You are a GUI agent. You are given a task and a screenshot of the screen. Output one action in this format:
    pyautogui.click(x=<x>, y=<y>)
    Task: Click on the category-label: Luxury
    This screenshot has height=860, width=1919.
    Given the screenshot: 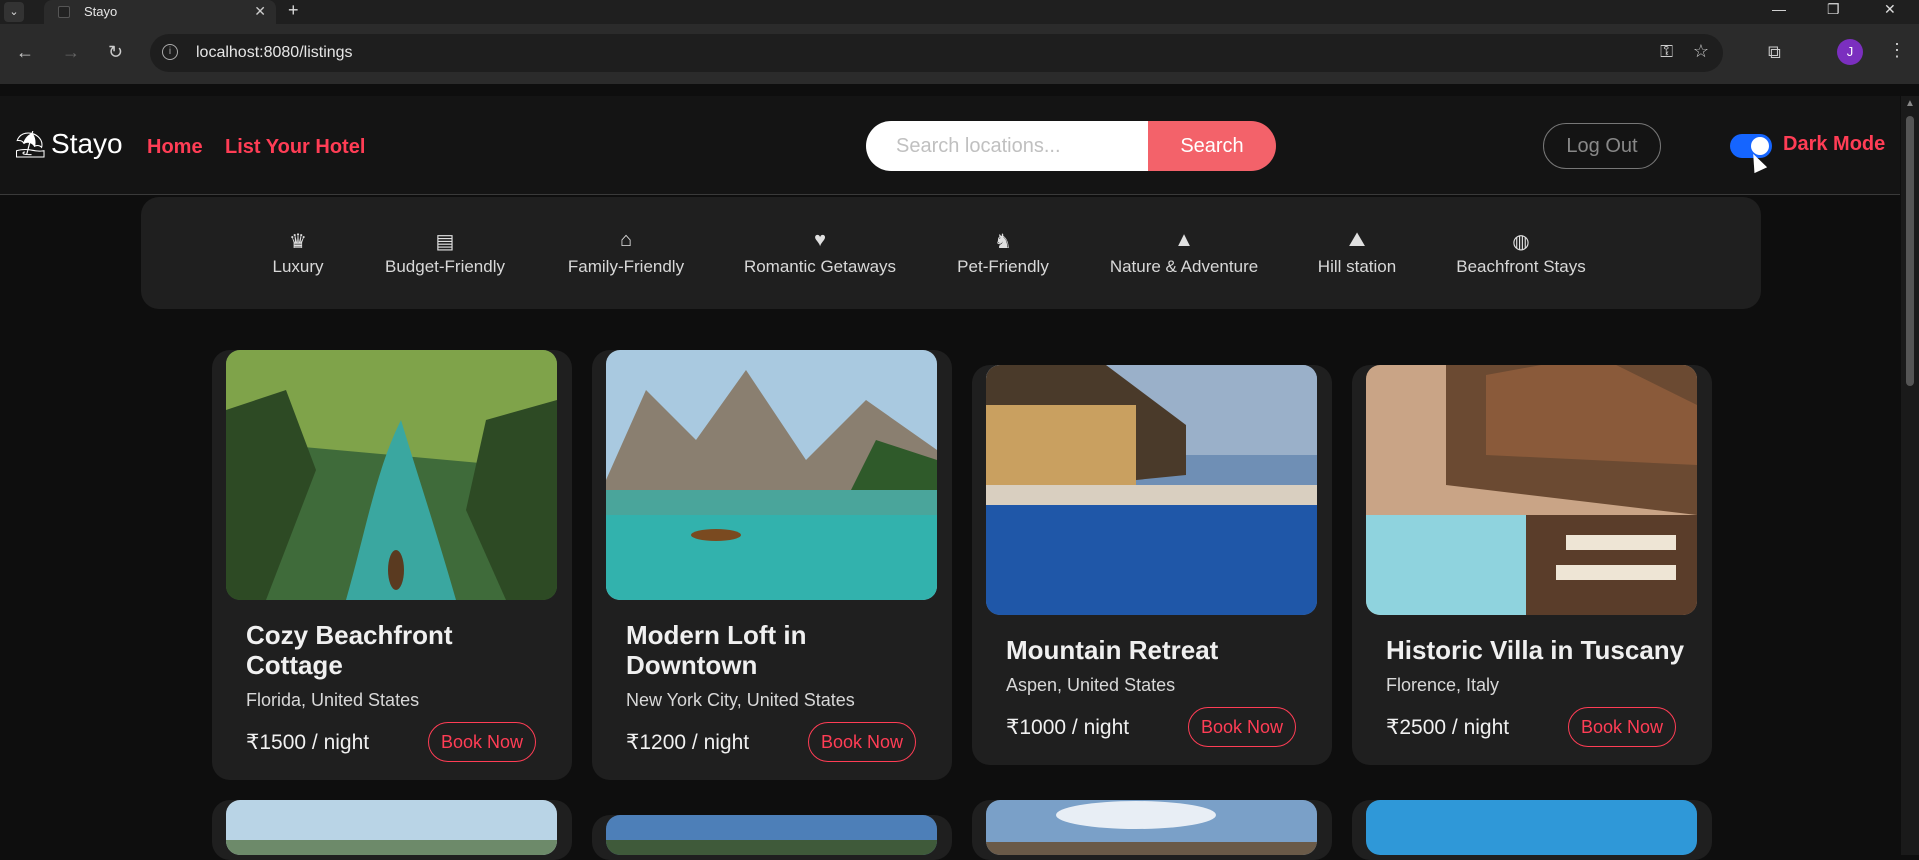 What is the action you would take?
    pyautogui.click(x=298, y=266)
    